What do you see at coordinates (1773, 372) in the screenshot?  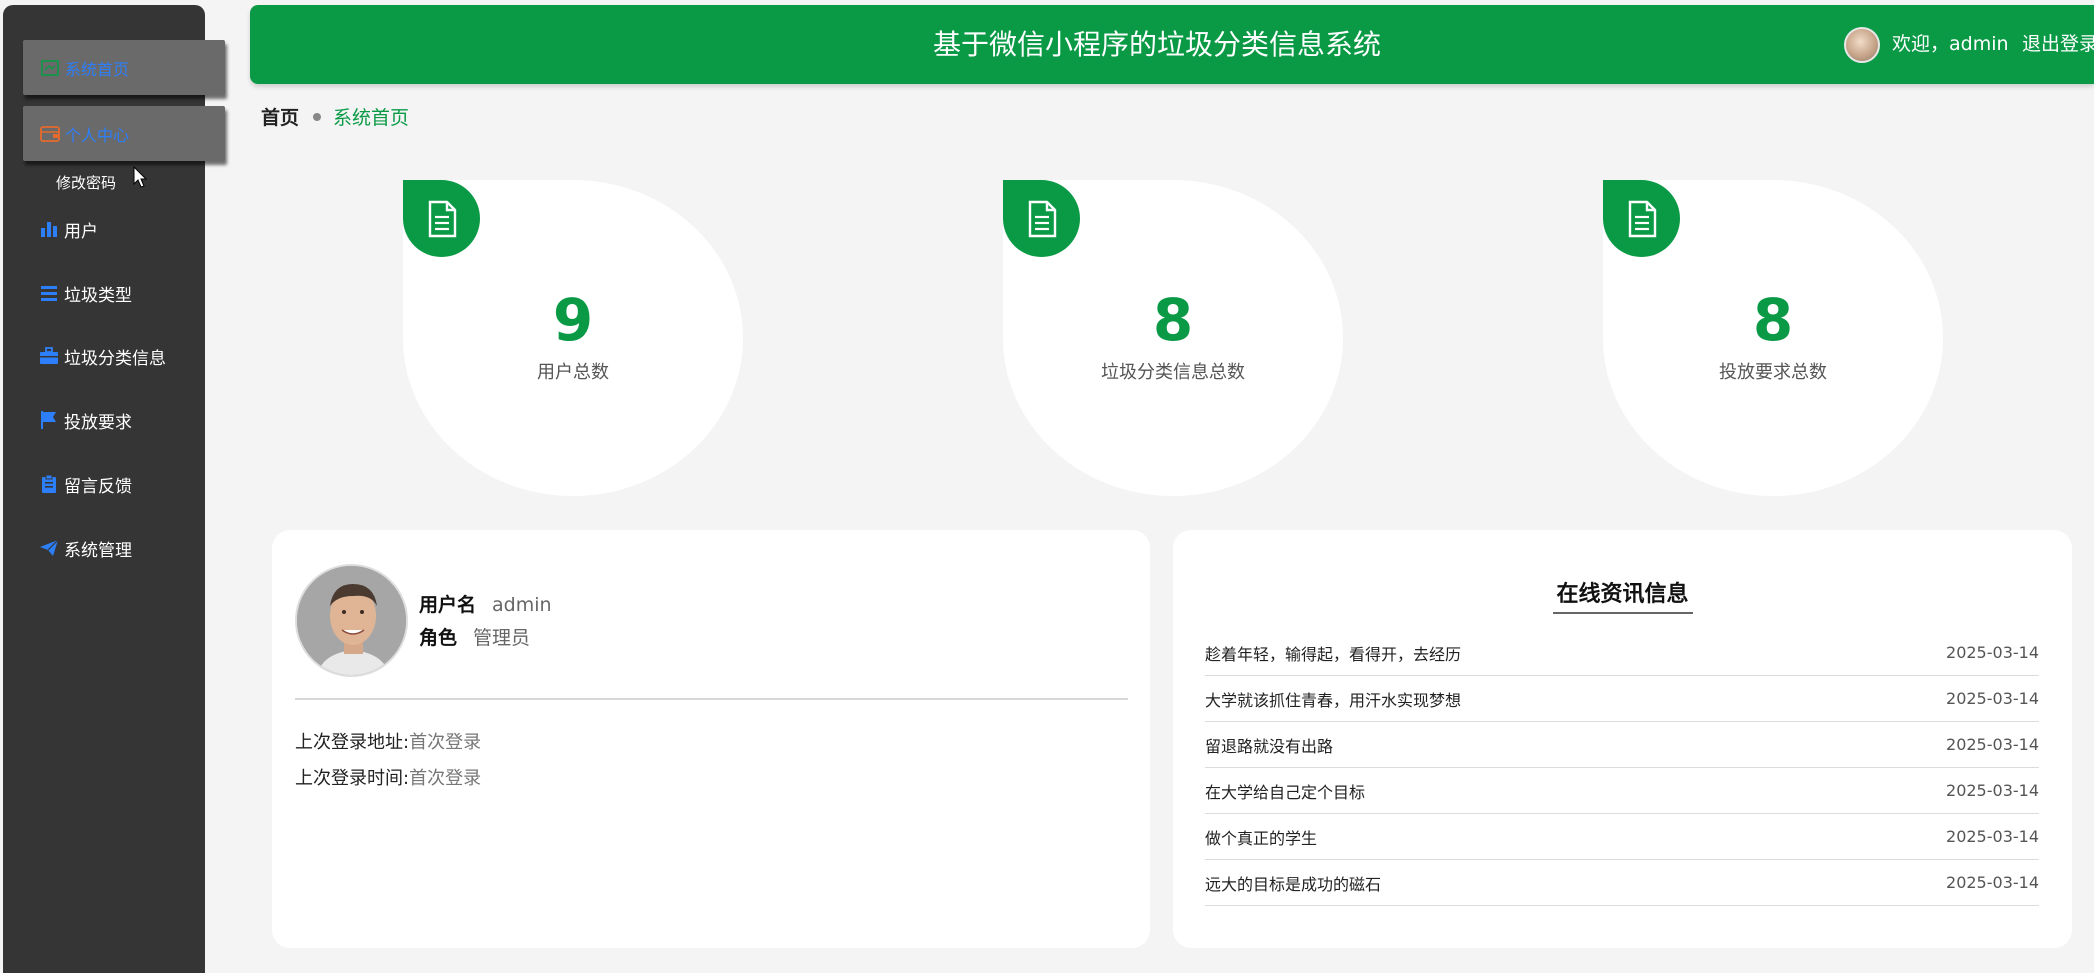 I see `stat-label: 投放要求总数` at bounding box center [1773, 372].